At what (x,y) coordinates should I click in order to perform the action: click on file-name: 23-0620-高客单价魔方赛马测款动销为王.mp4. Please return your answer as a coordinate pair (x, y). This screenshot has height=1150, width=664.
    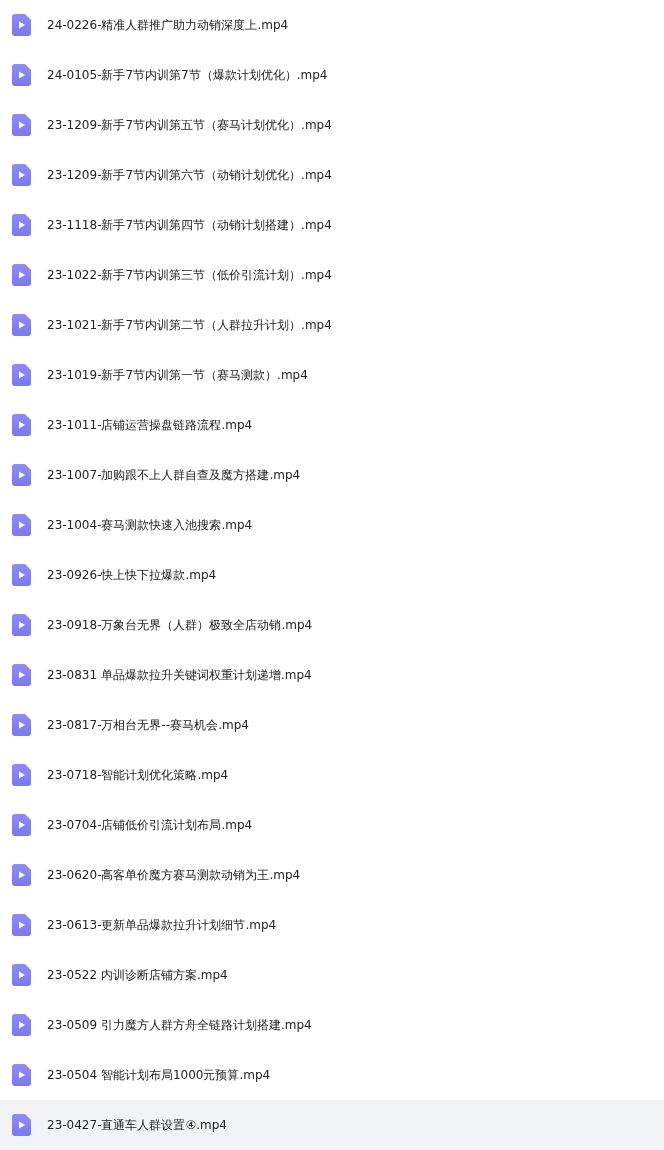
    Looking at the image, I should click on (174, 875).